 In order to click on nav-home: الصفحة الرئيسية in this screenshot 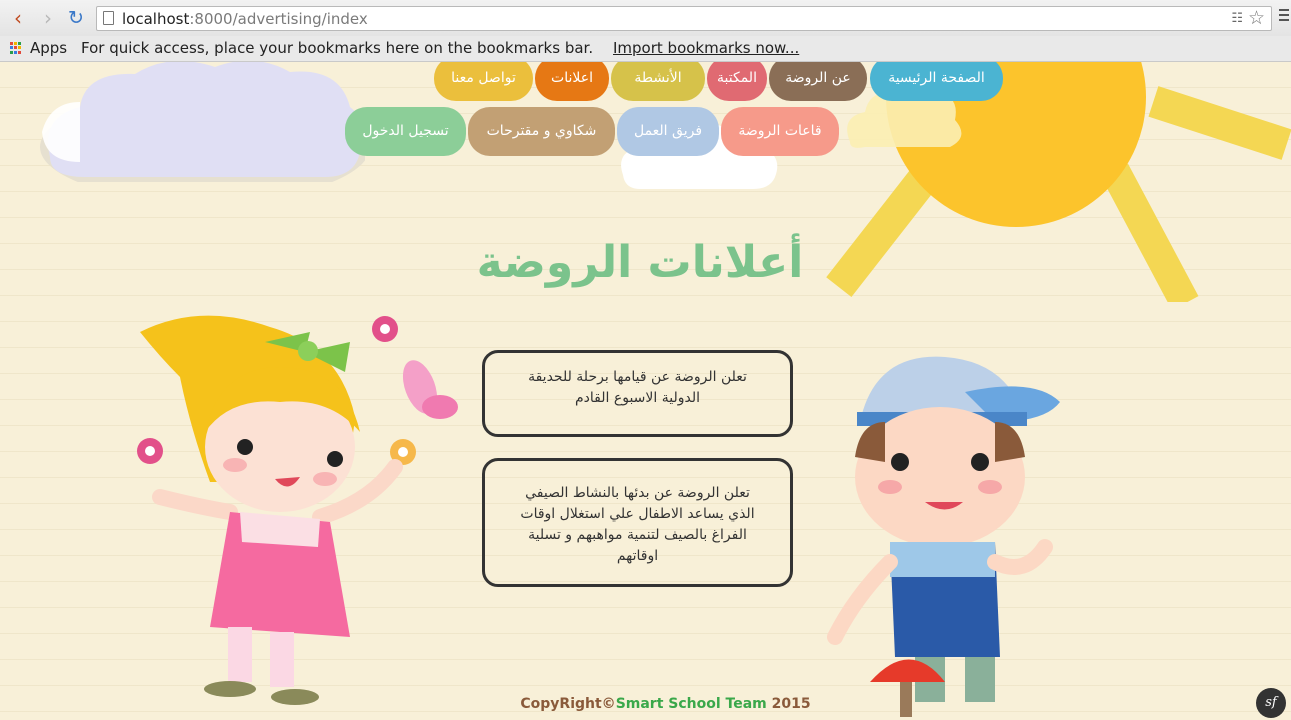, I will do `click(936, 81)`.